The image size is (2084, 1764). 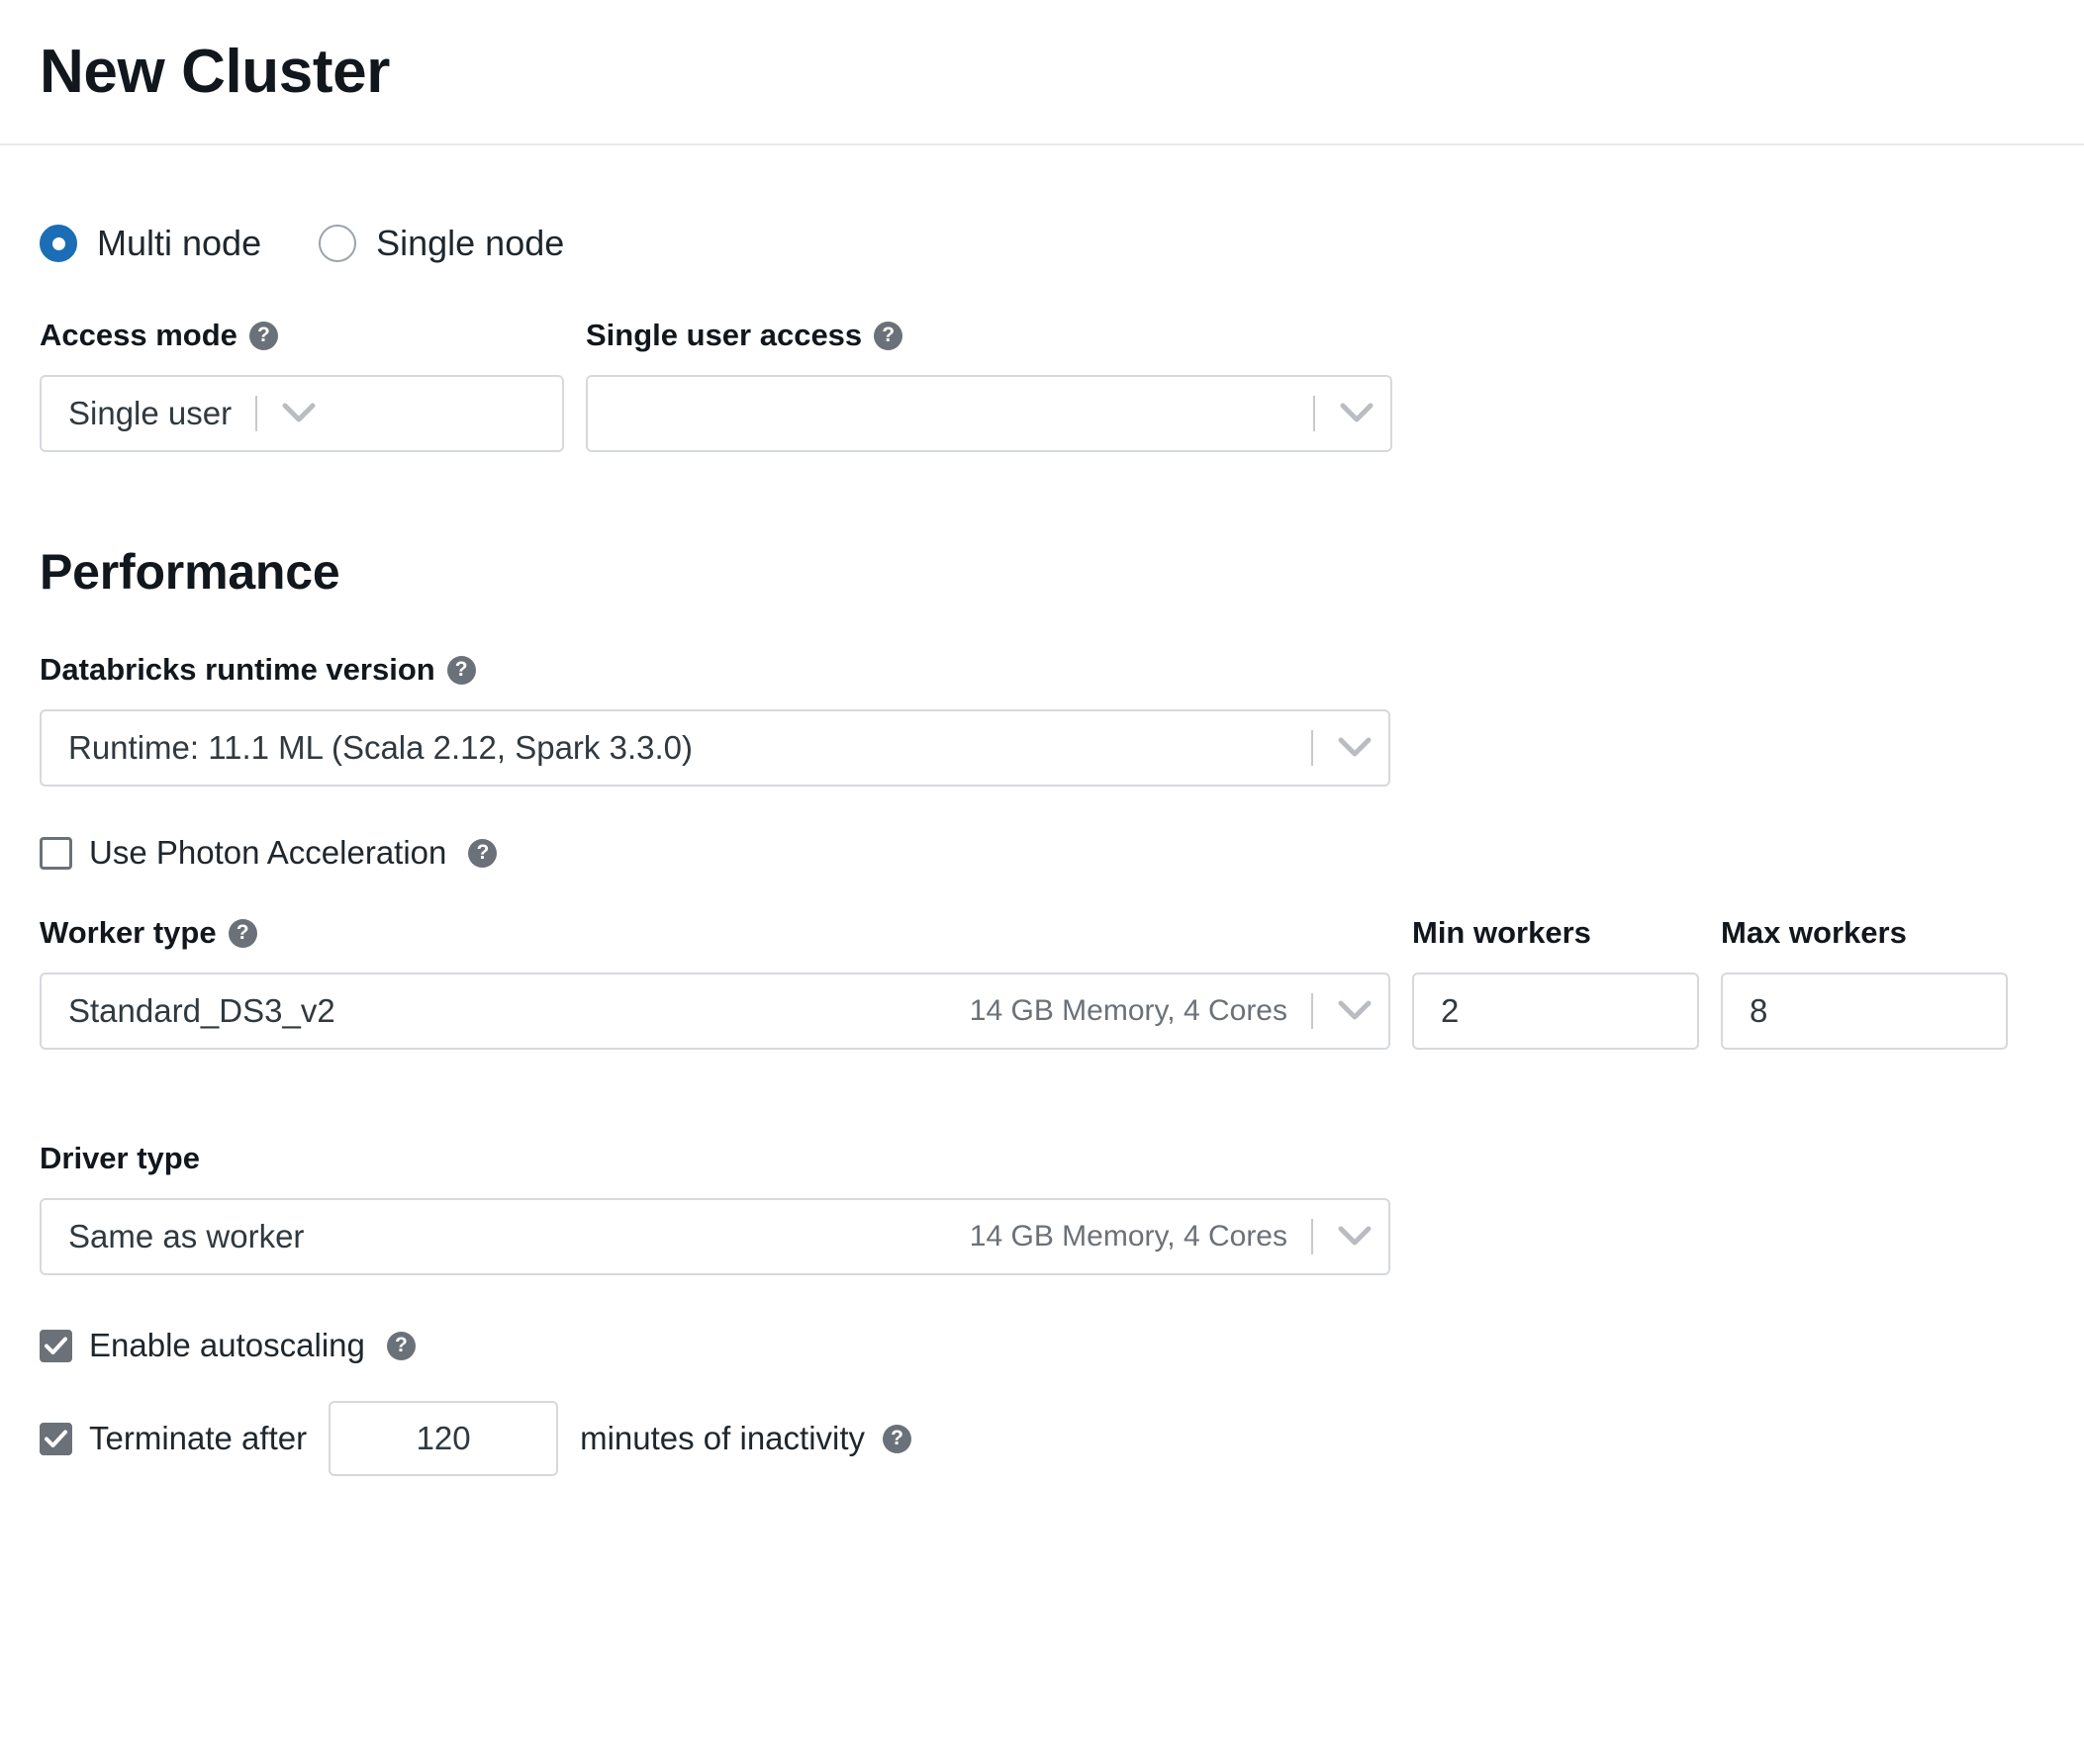 What do you see at coordinates (724, 335) in the screenshot?
I see `single-user-access-label-text: Single user access` at bounding box center [724, 335].